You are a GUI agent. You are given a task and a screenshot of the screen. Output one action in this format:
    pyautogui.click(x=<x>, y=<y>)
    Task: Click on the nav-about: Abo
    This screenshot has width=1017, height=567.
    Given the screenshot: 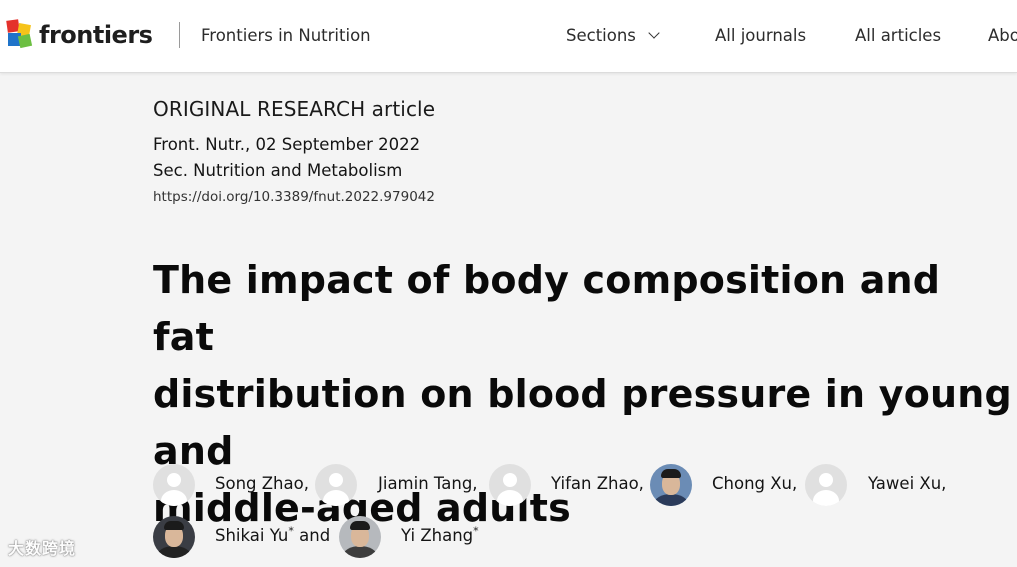 What is the action you would take?
    pyautogui.click(x=1002, y=35)
    